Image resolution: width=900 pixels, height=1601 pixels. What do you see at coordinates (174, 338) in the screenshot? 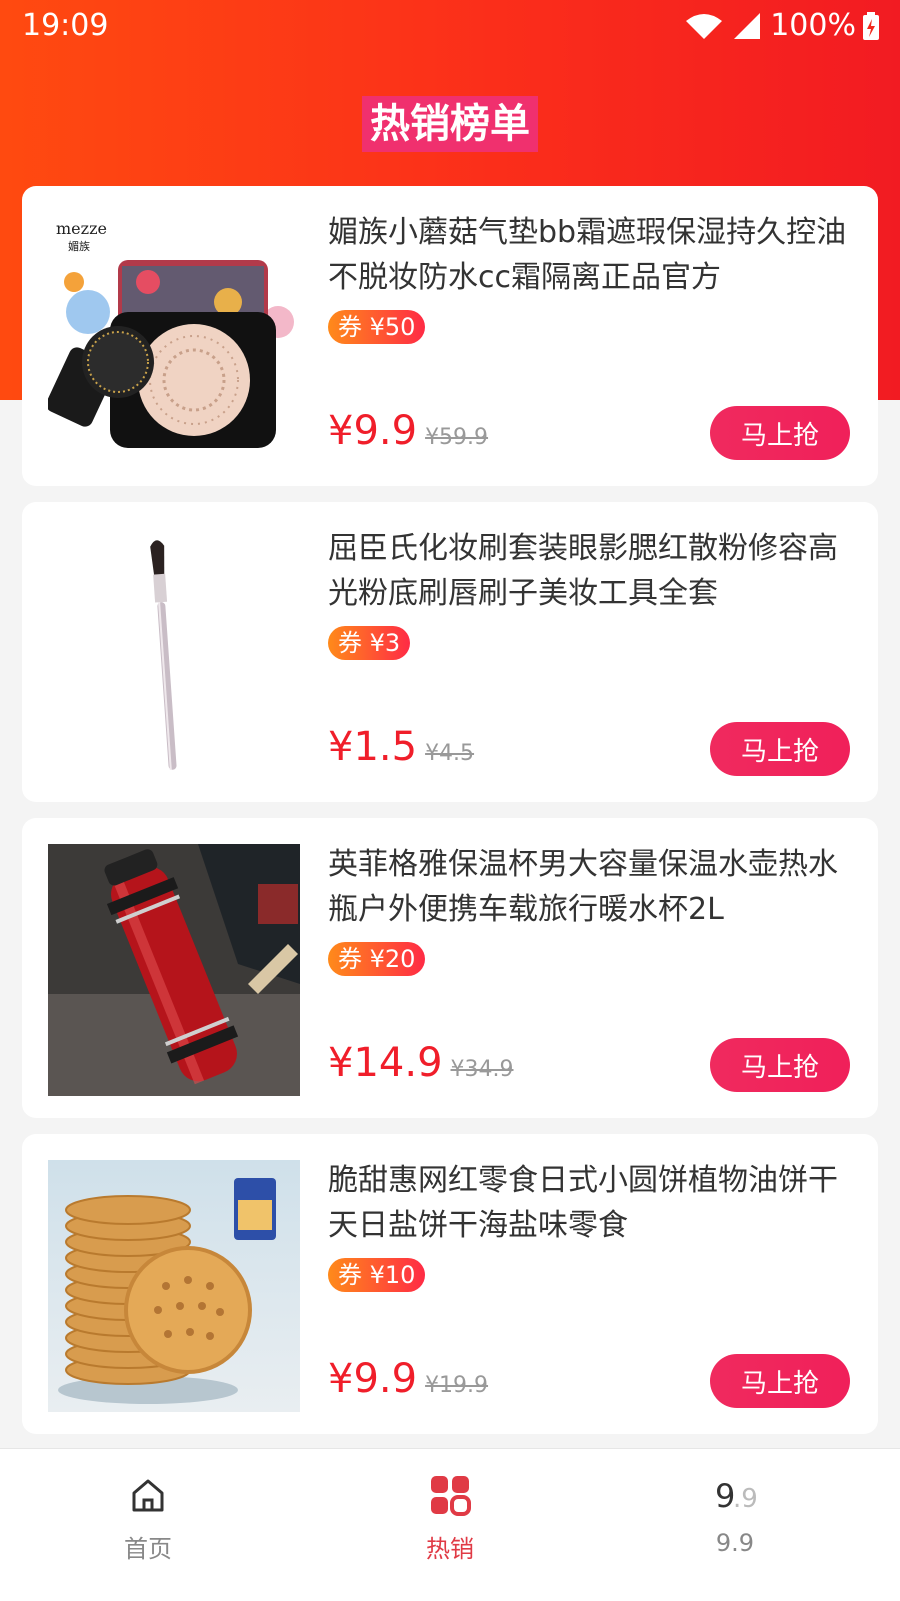
I see `product-image-cushion: mezze 媚族` at bounding box center [174, 338].